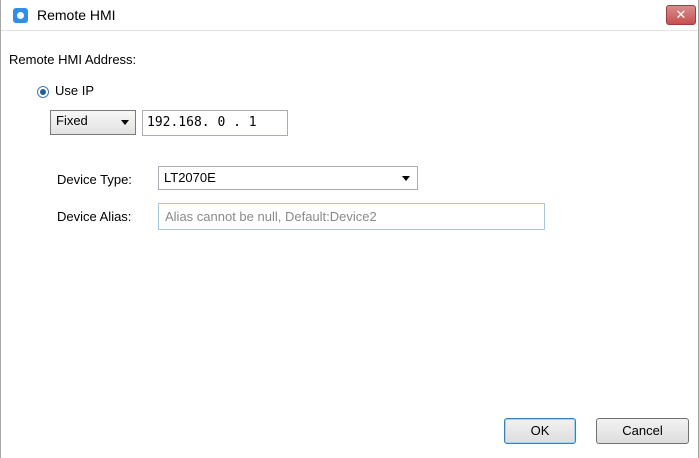 The image size is (699, 458). Describe the element at coordinates (20, 15) in the screenshot. I see `app-icon` at that location.